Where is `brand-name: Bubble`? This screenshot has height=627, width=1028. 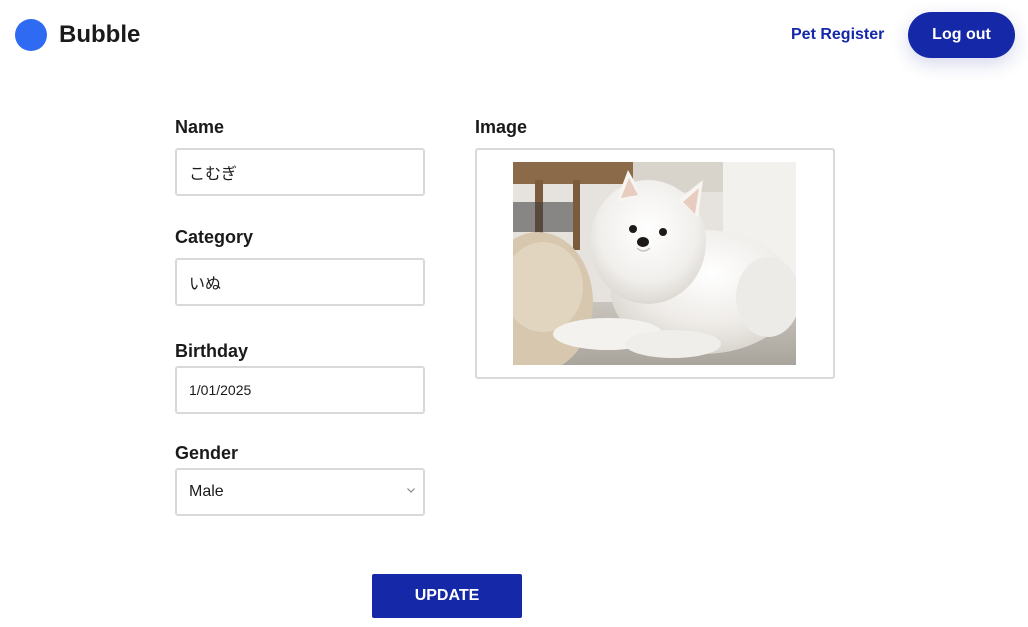 brand-name: Bubble is located at coordinates (100, 34).